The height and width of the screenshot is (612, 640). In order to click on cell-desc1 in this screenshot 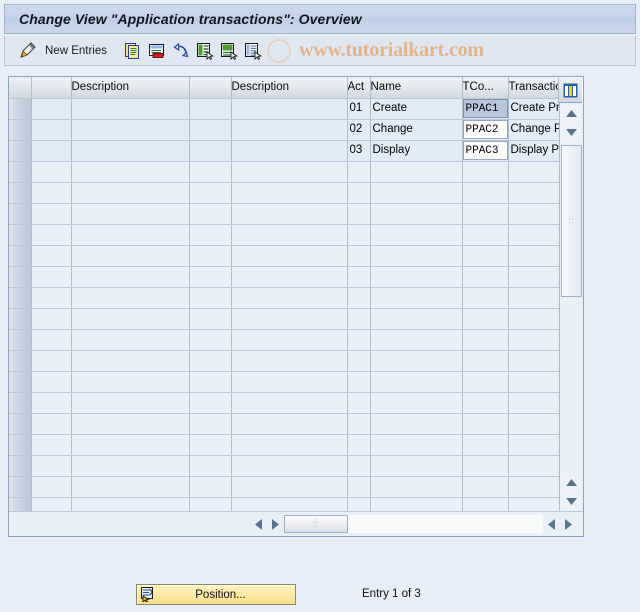, I will do `click(130, 151)`.